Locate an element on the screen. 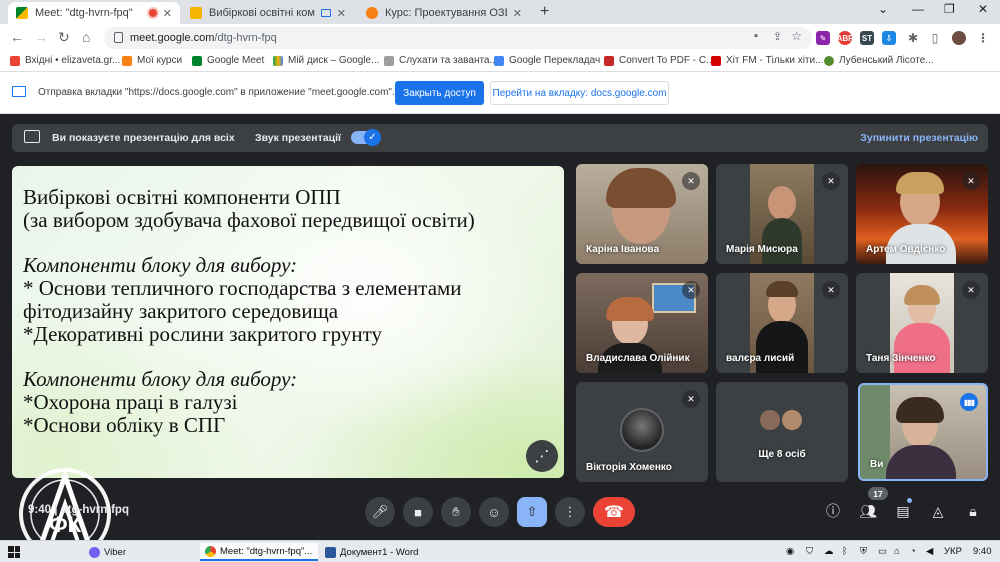 The height and width of the screenshot is (562, 1000). meeting-time-code: 9:40 | dtg-hvrn-fpq is located at coordinates (78, 510).